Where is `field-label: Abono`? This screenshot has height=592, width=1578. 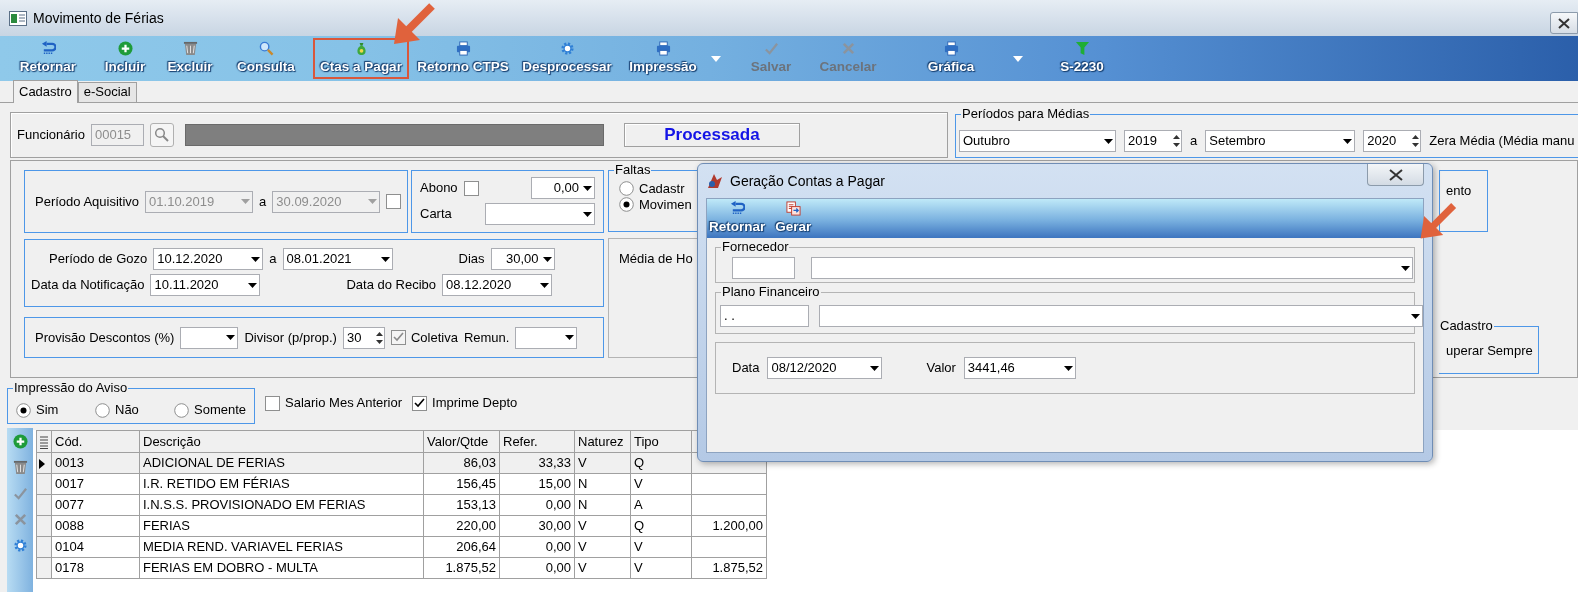 field-label: Abono is located at coordinates (439, 188).